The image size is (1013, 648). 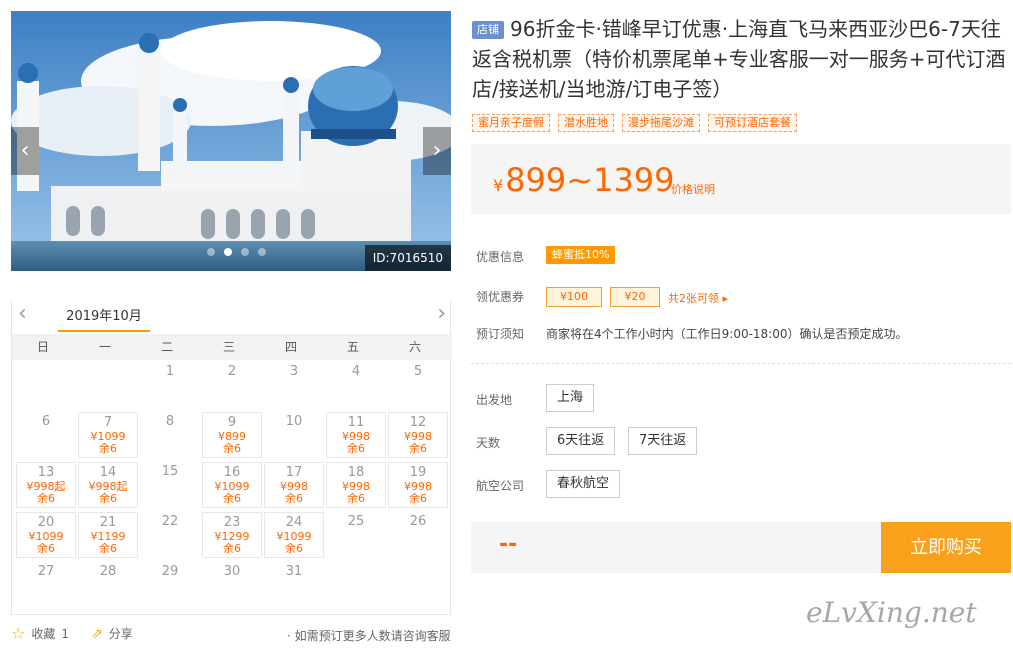 What do you see at coordinates (170, 385) in the screenshot?
I see `calendar-day: 1` at bounding box center [170, 385].